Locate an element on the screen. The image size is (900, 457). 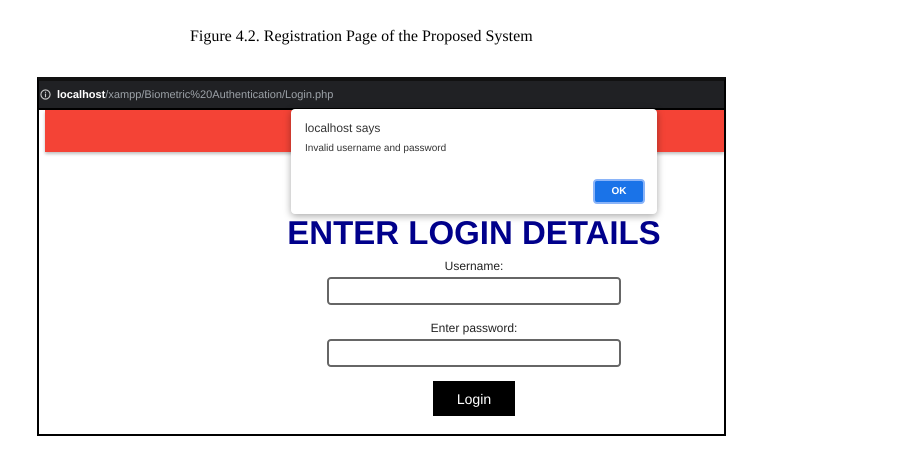
login-button: Login is located at coordinates (474, 398).